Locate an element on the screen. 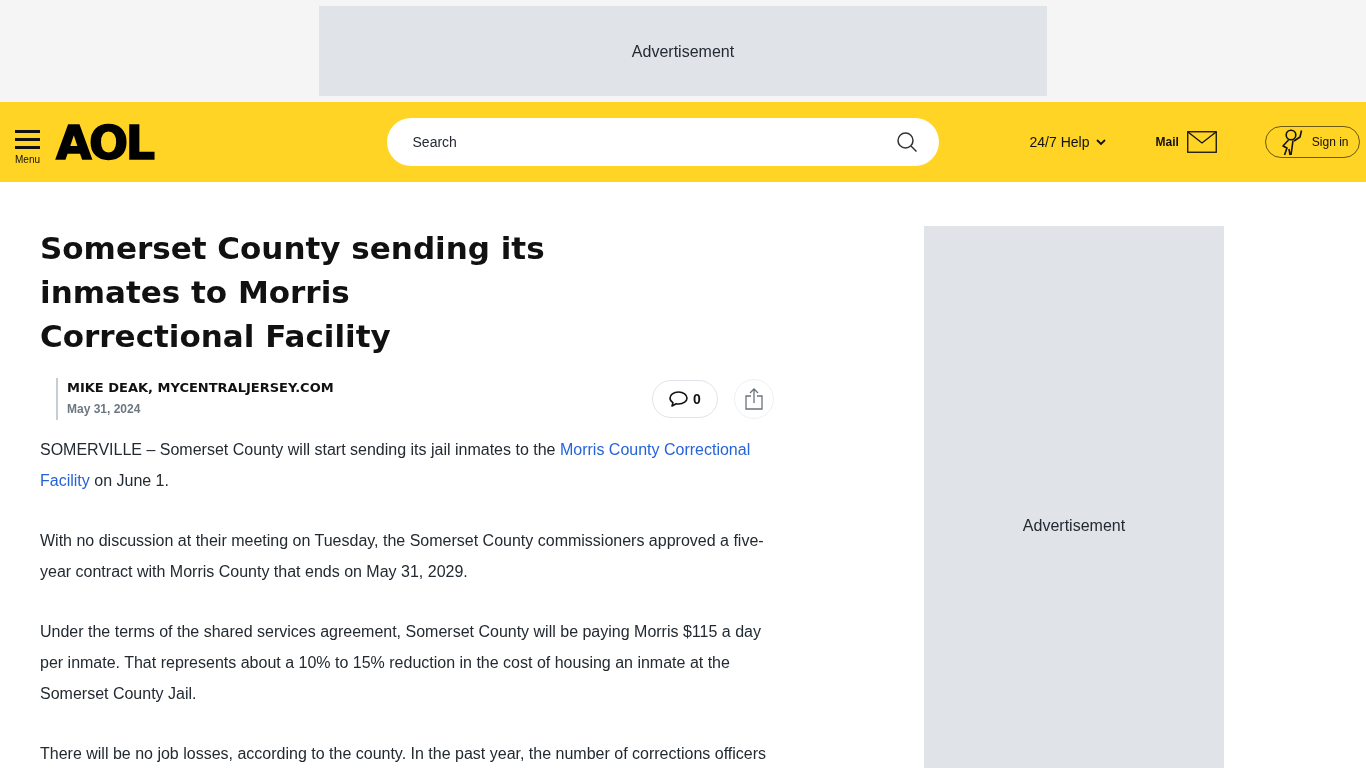  comments-button: 0 is located at coordinates (685, 399).